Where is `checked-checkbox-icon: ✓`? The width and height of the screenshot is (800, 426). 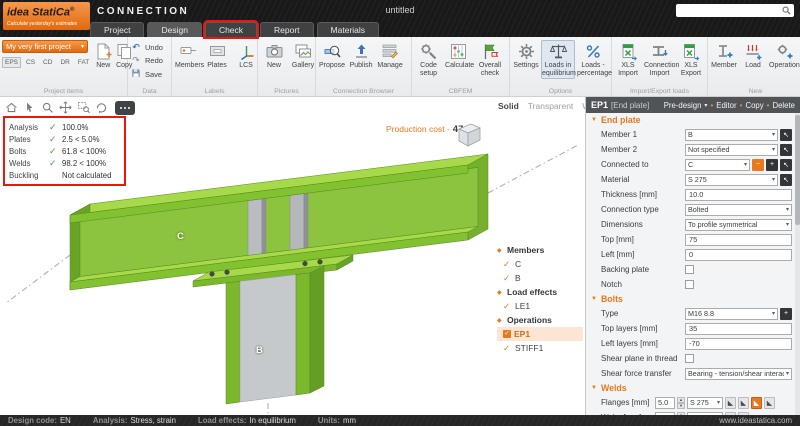
checked-checkbox-icon: ✓ is located at coordinates (507, 334).